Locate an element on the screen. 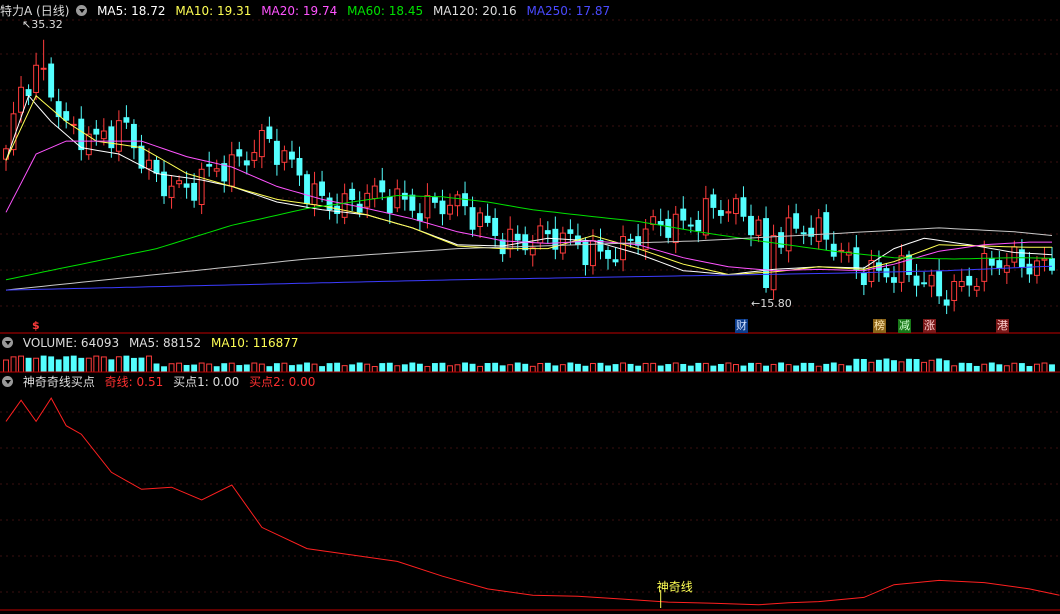  indicator-name: 神奇奇线买点 is located at coordinates (59, 382).